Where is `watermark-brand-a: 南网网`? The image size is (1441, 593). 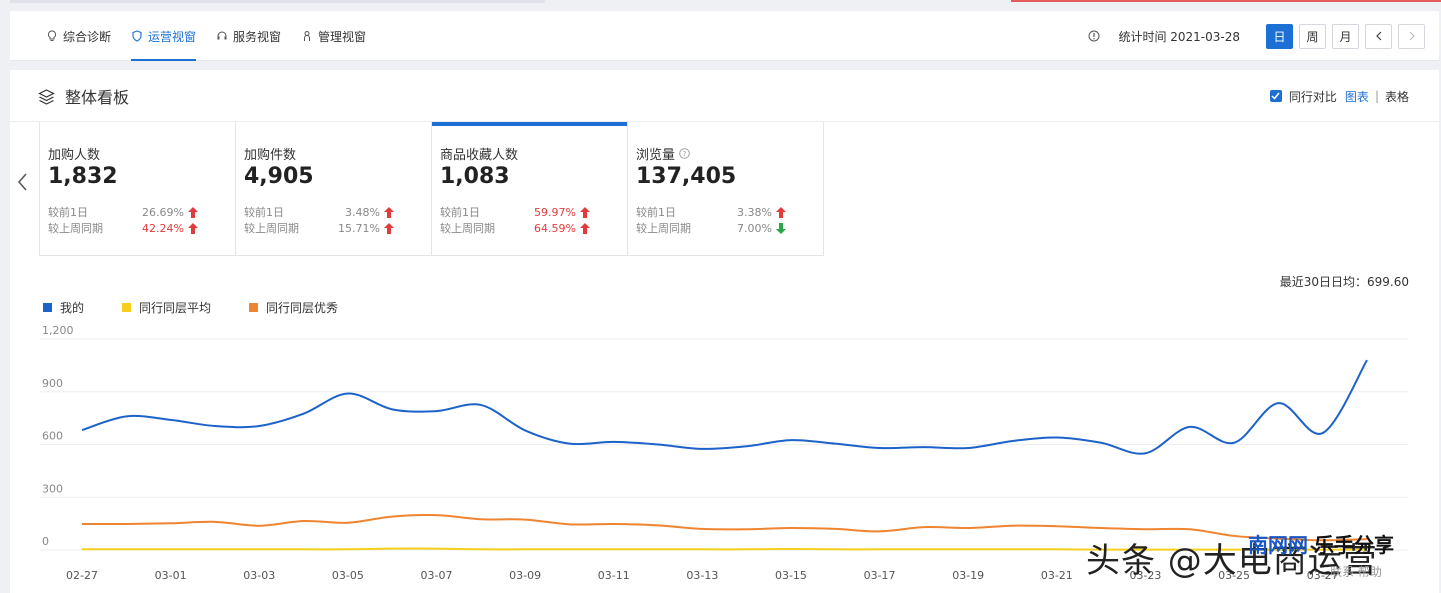 watermark-brand-a: 南网网 is located at coordinates (1278, 545).